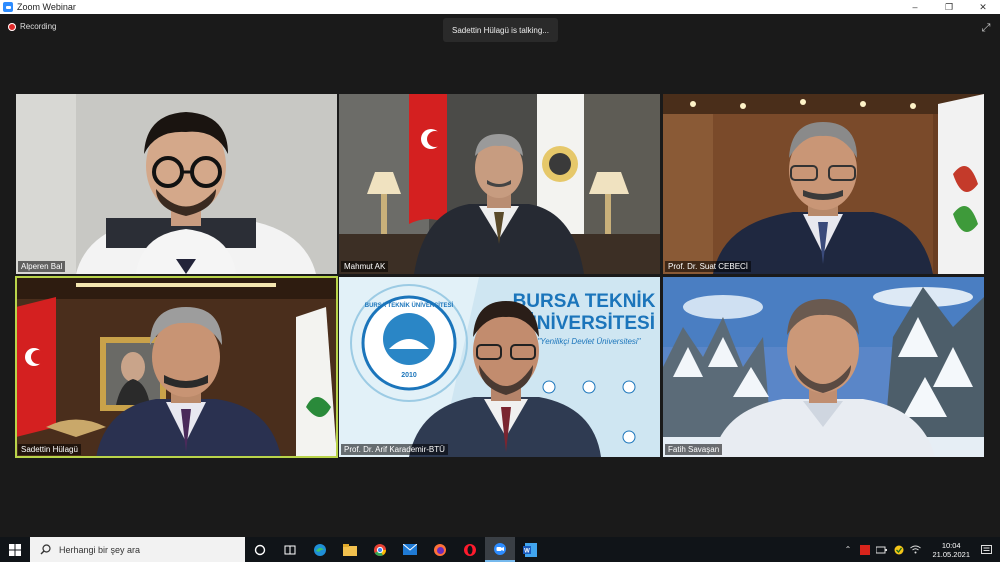 The image size is (1000, 562). I want to click on start-button, so click(15, 549).